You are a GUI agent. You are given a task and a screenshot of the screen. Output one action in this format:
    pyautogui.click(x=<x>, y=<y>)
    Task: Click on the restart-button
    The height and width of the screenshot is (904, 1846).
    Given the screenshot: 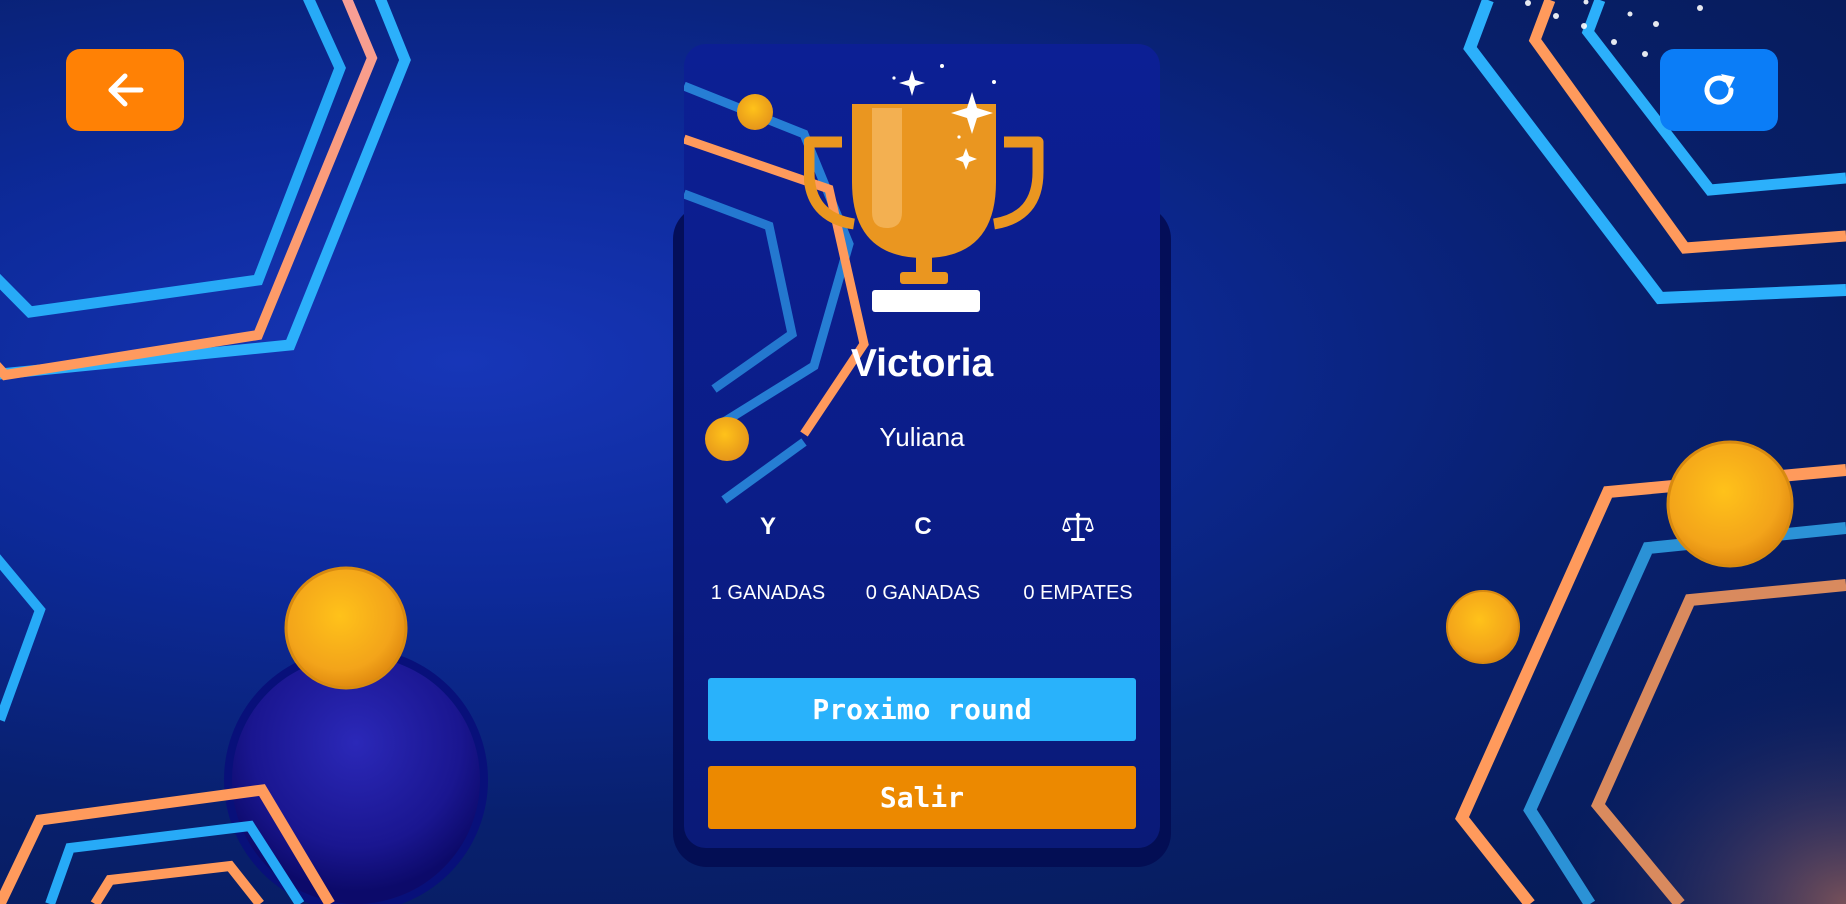 What is the action you would take?
    pyautogui.click(x=1719, y=90)
    